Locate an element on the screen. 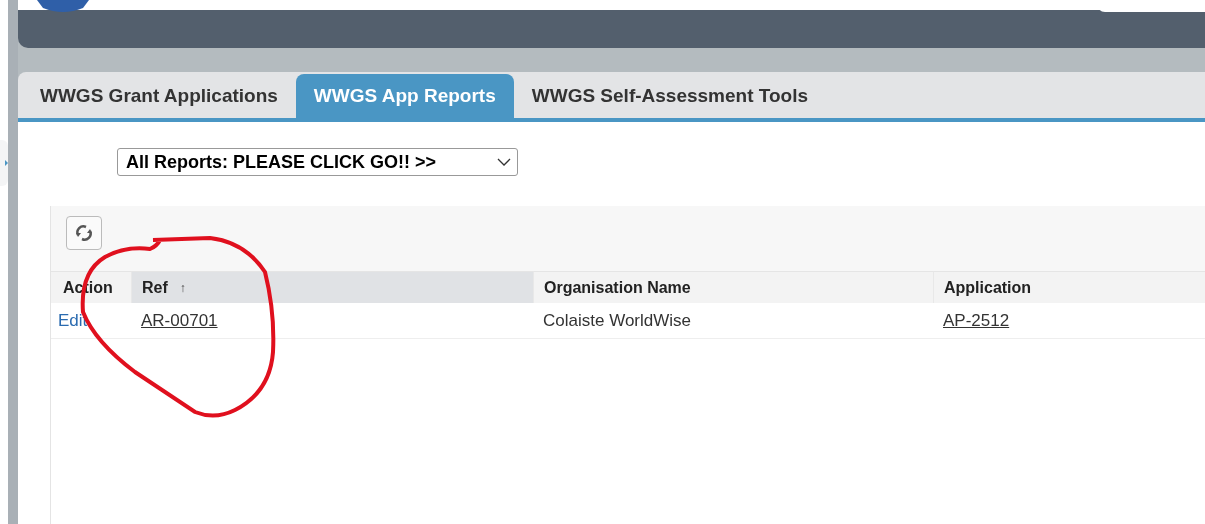  tab: WWGS Self-Assessment Tools is located at coordinates (670, 96).